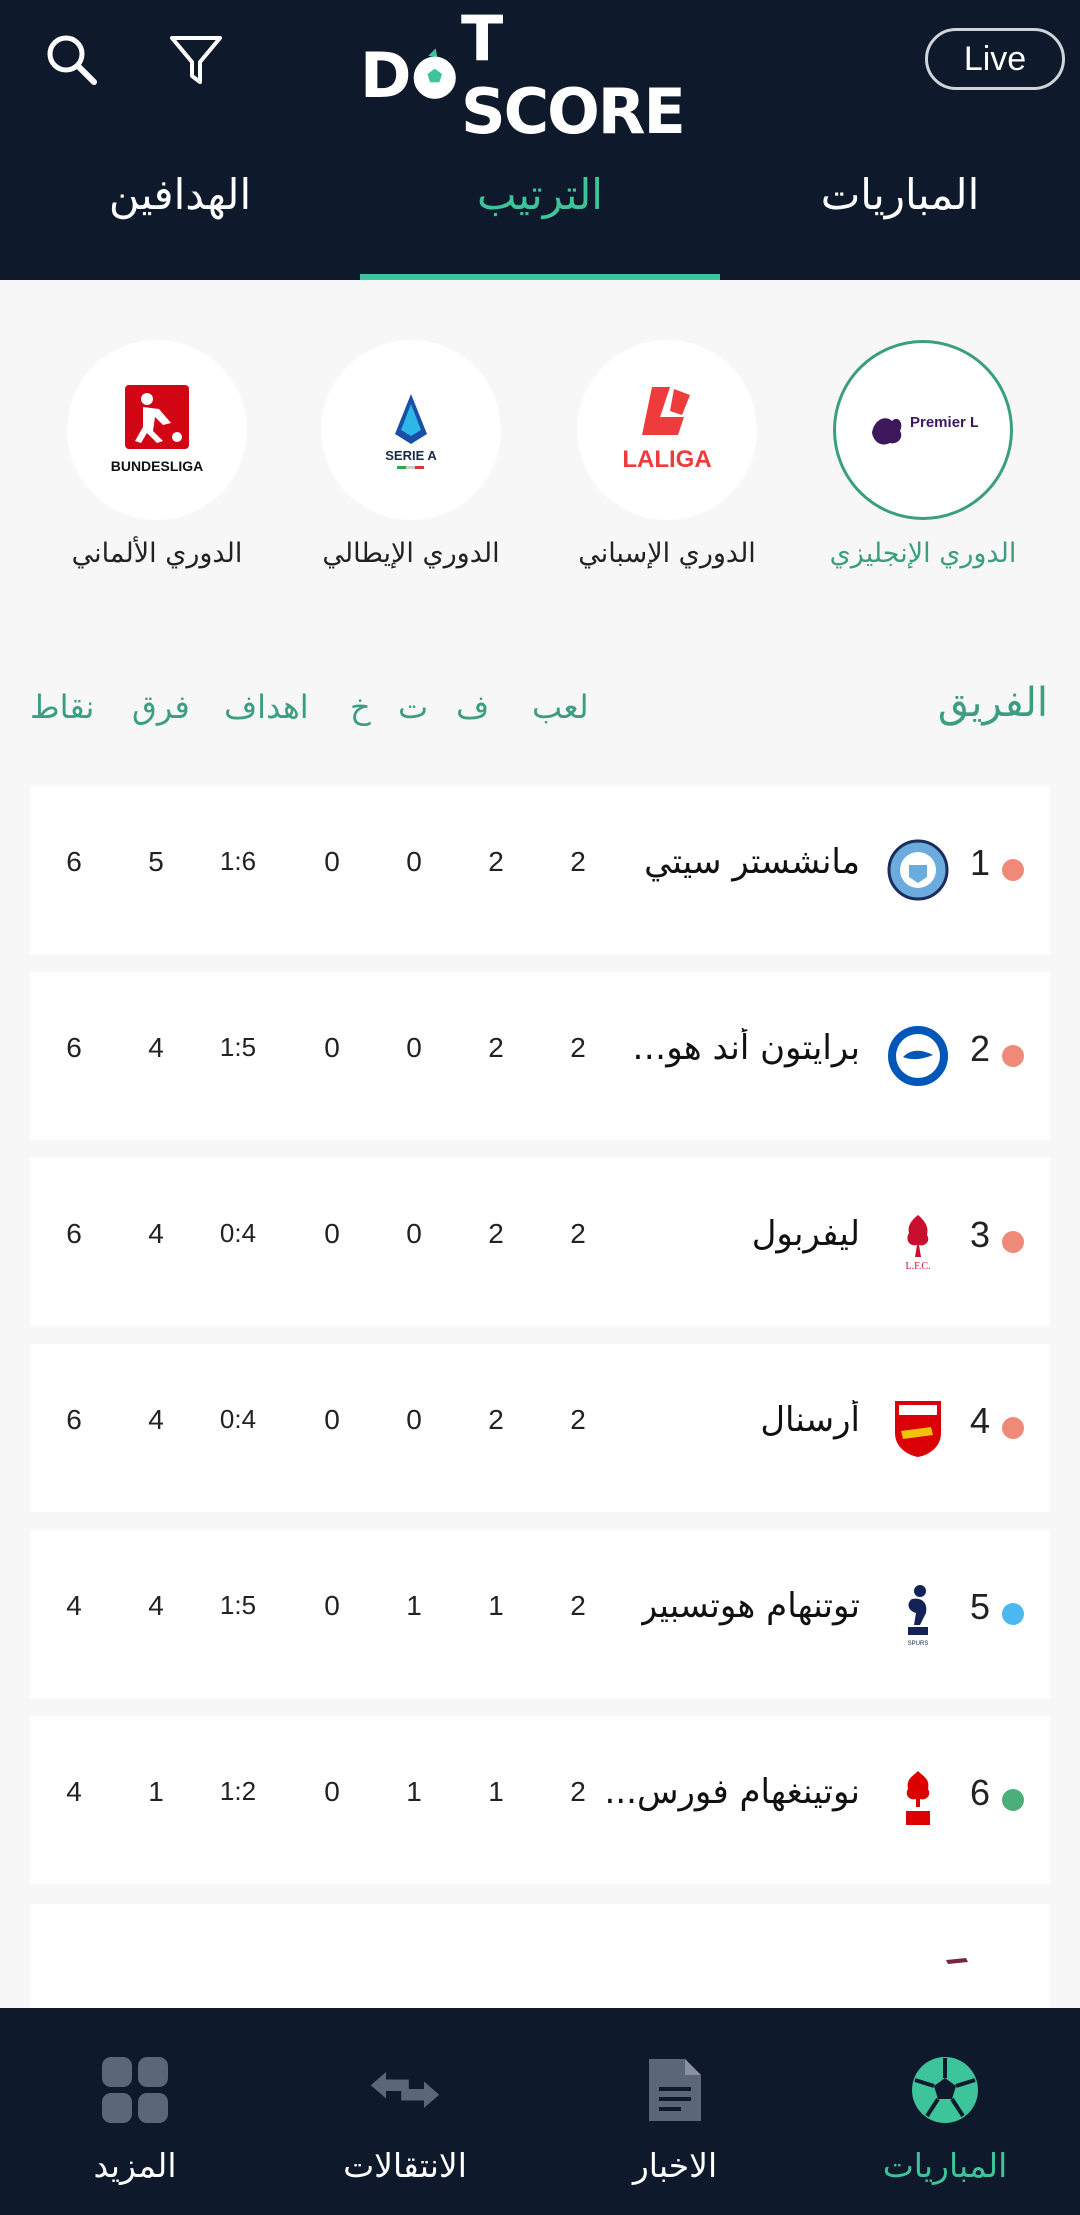 Image resolution: width=1080 pixels, height=2215 pixels. I want to click on team-name: توتنهام هوتسبير, so click(750, 1606).